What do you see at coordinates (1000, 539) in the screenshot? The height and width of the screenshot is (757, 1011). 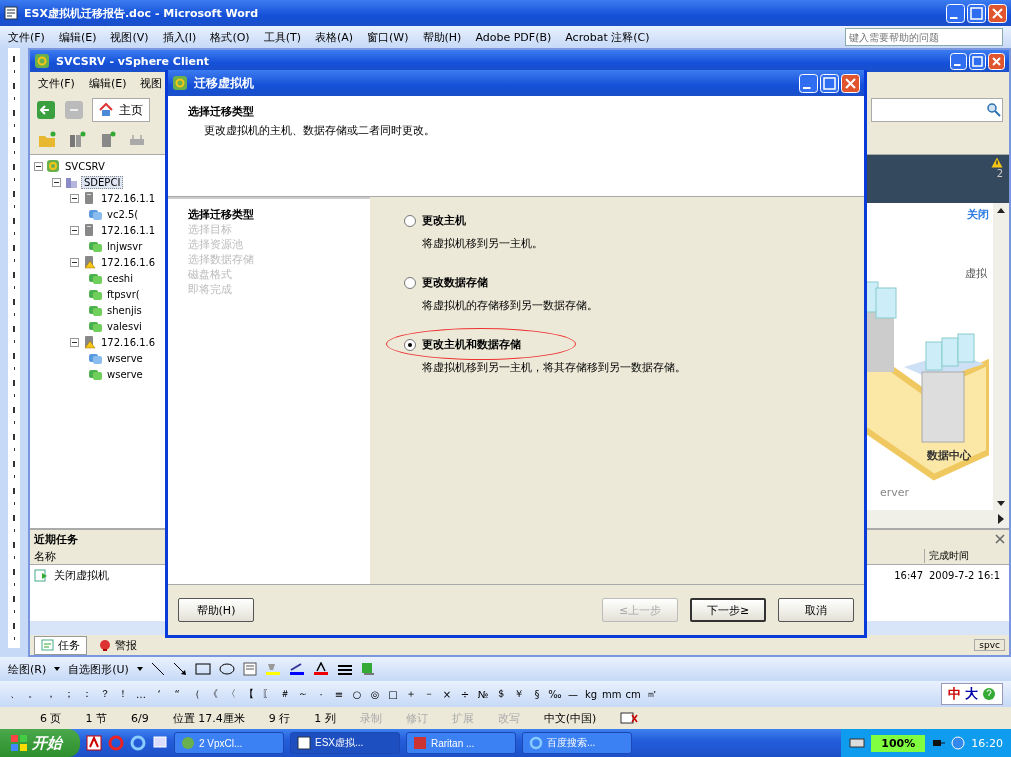 I see `close-icon` at bounding box center [1000, 539].